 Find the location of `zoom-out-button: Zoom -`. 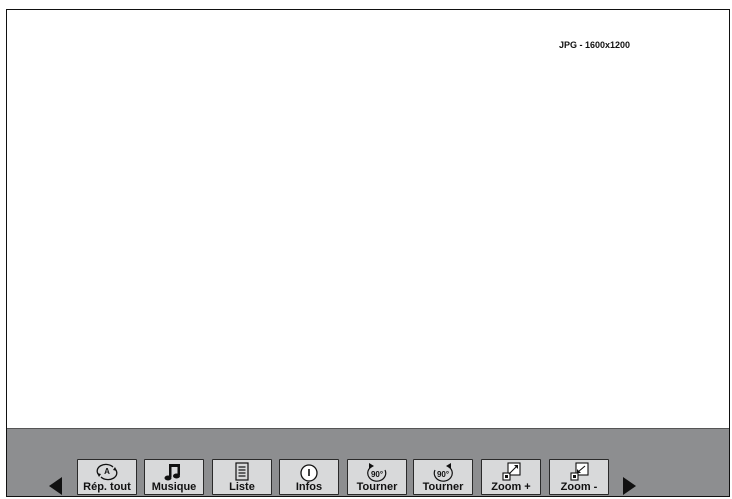

zoom-out-button: Zoom - is located at coordinates (579, 477).